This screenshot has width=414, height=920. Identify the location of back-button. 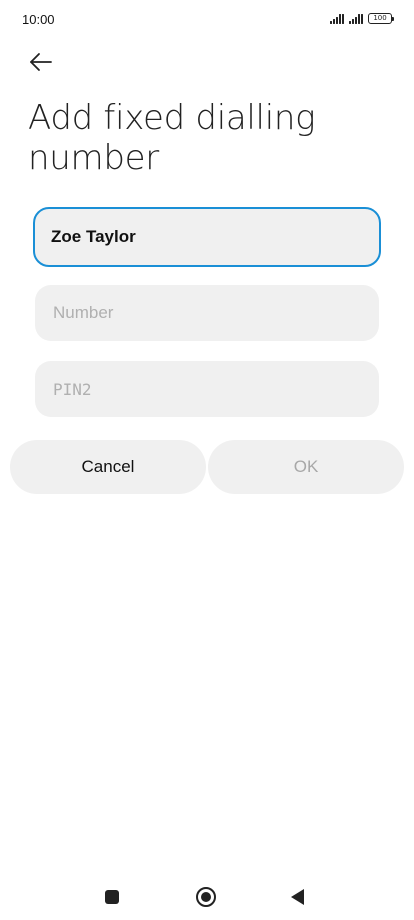
(41, 62).